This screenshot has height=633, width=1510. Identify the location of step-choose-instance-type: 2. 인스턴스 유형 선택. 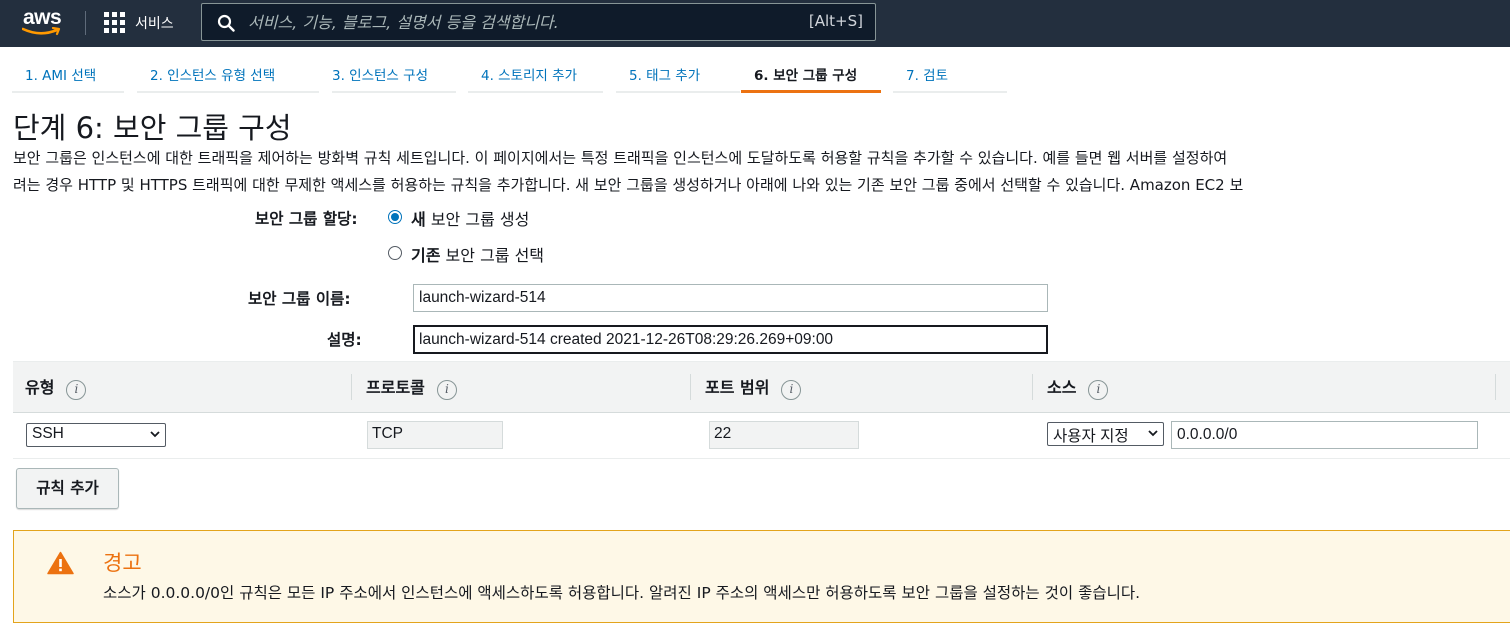
(228, 74).